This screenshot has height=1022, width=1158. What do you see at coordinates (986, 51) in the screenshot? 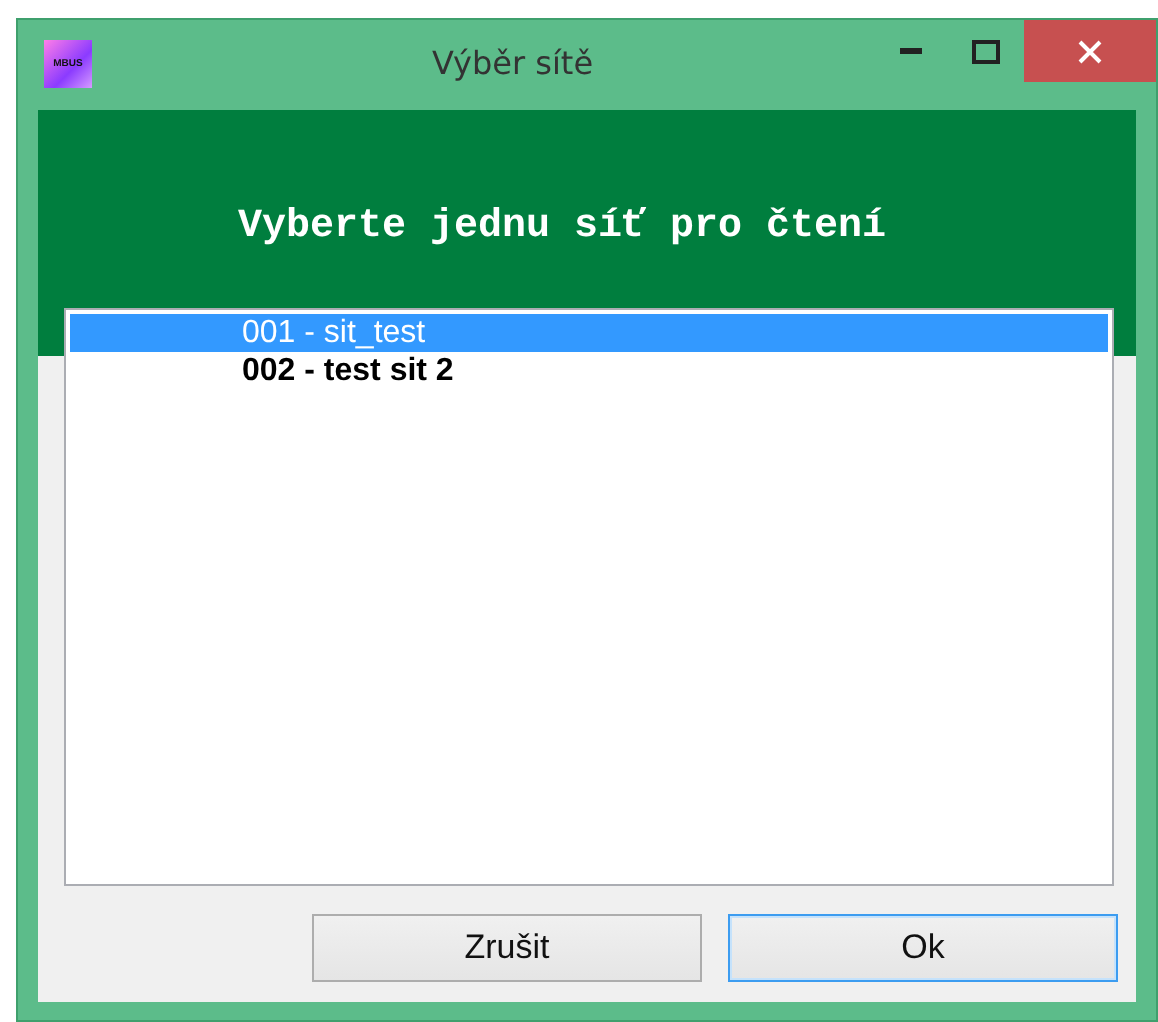
I see `maximize-icon` at bounding box center [986, 51].